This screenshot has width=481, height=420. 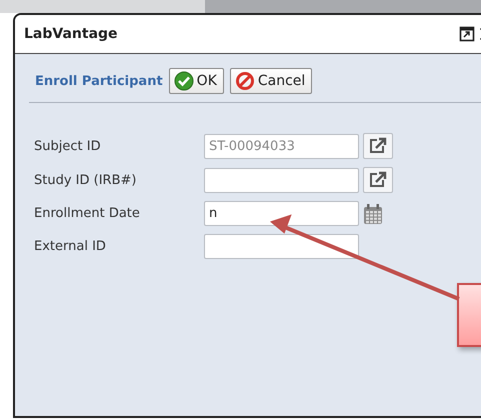 What do you see at coordinates (71, 34) in the screenshot?
I see `window-title: LabVantage` at bounding box center [71, 34].